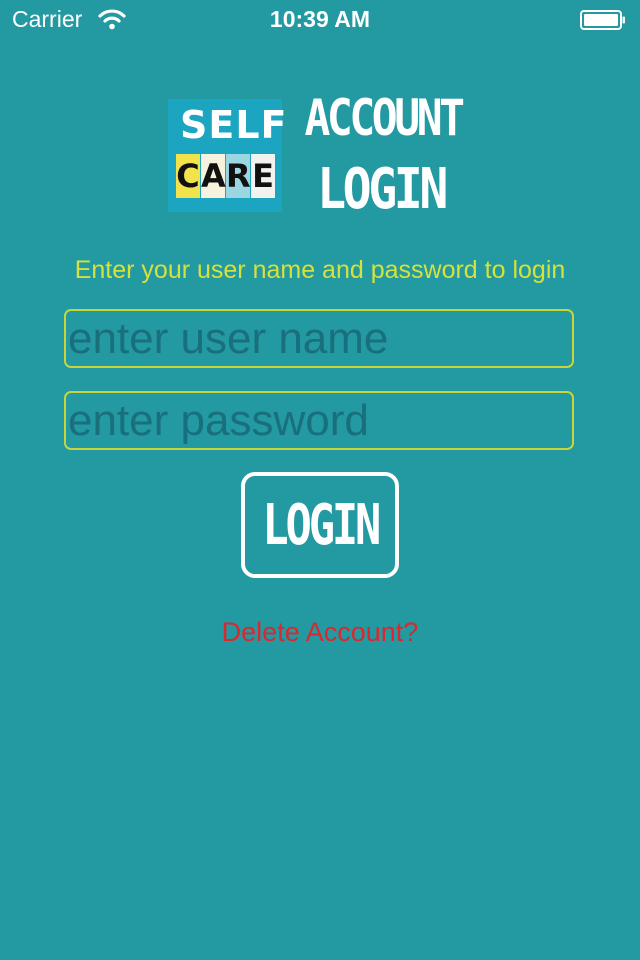  I want to click on logo-care-letter: C, so click(188, 176).